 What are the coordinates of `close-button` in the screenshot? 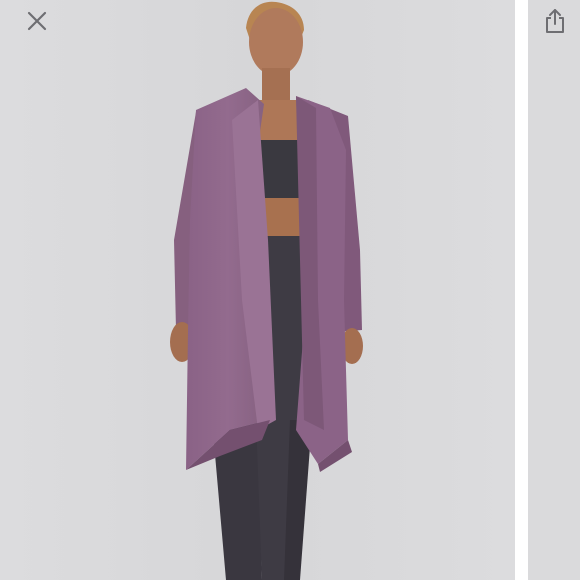 It's located at (37, 21).